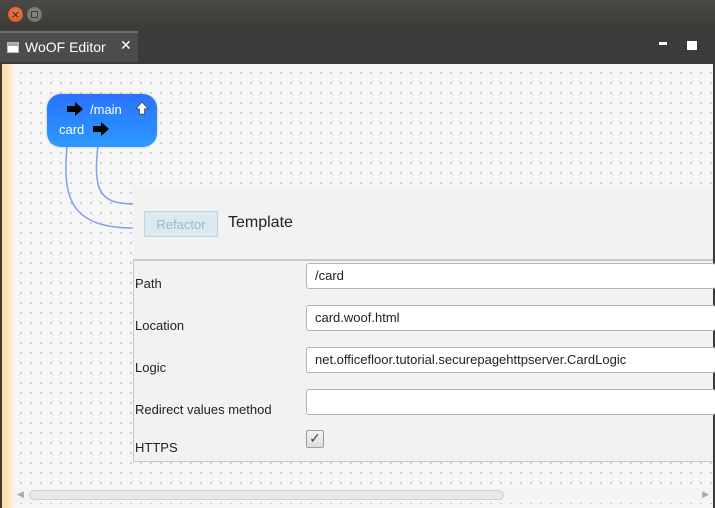 The image size is (715, 508). Describe the element at coordinates (151, 367) in the screenshot. I see `logic-label: Logic` at that location.